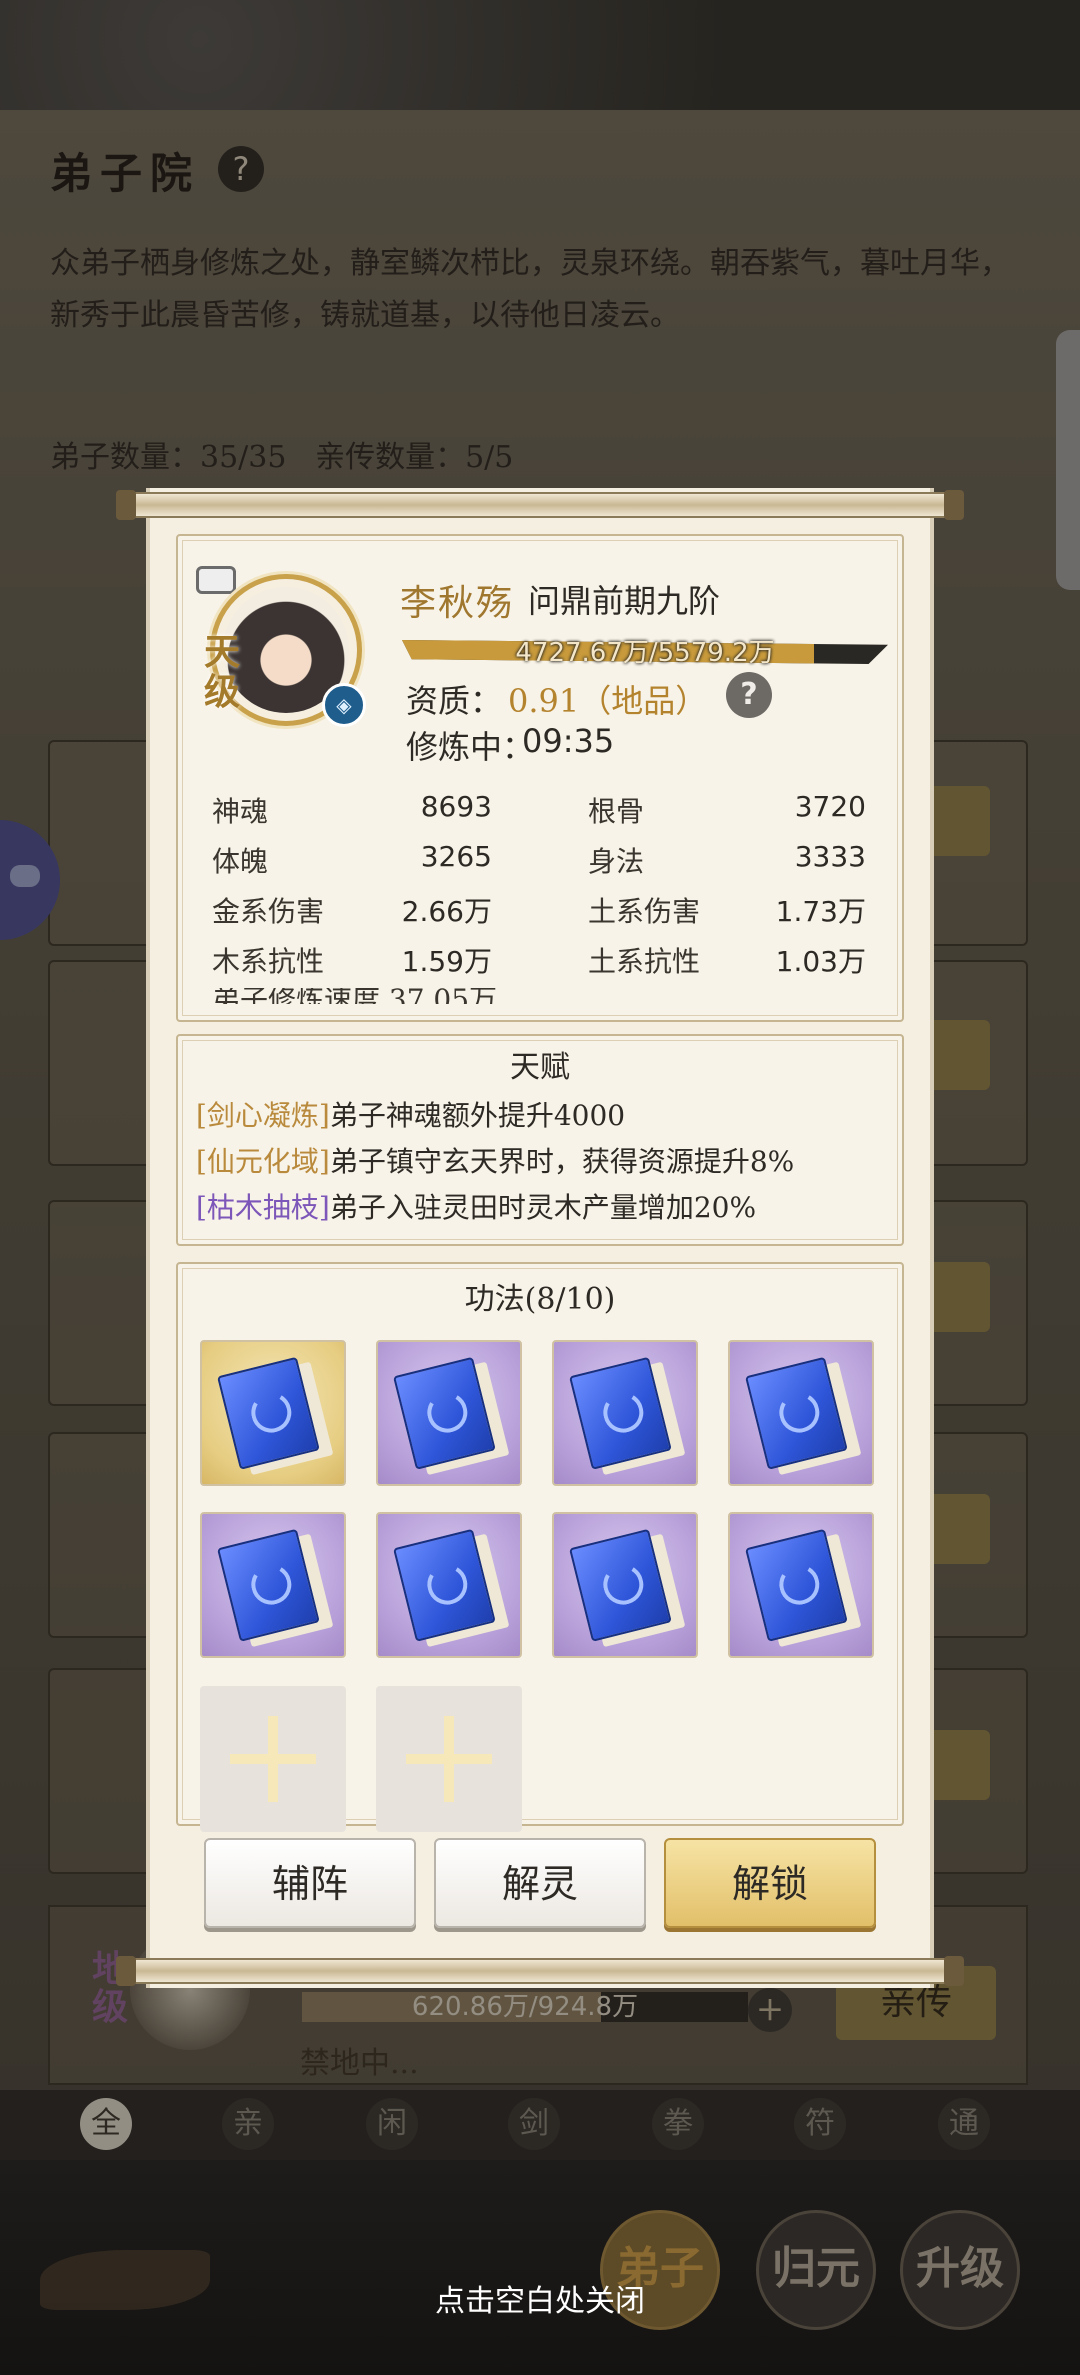 This screenshot has width=1080, height=2375. What do you see at coordinates (310, 1883) in the screenshot?
I see `formation-button: 辅阵` at bounding box center [310, 1883].